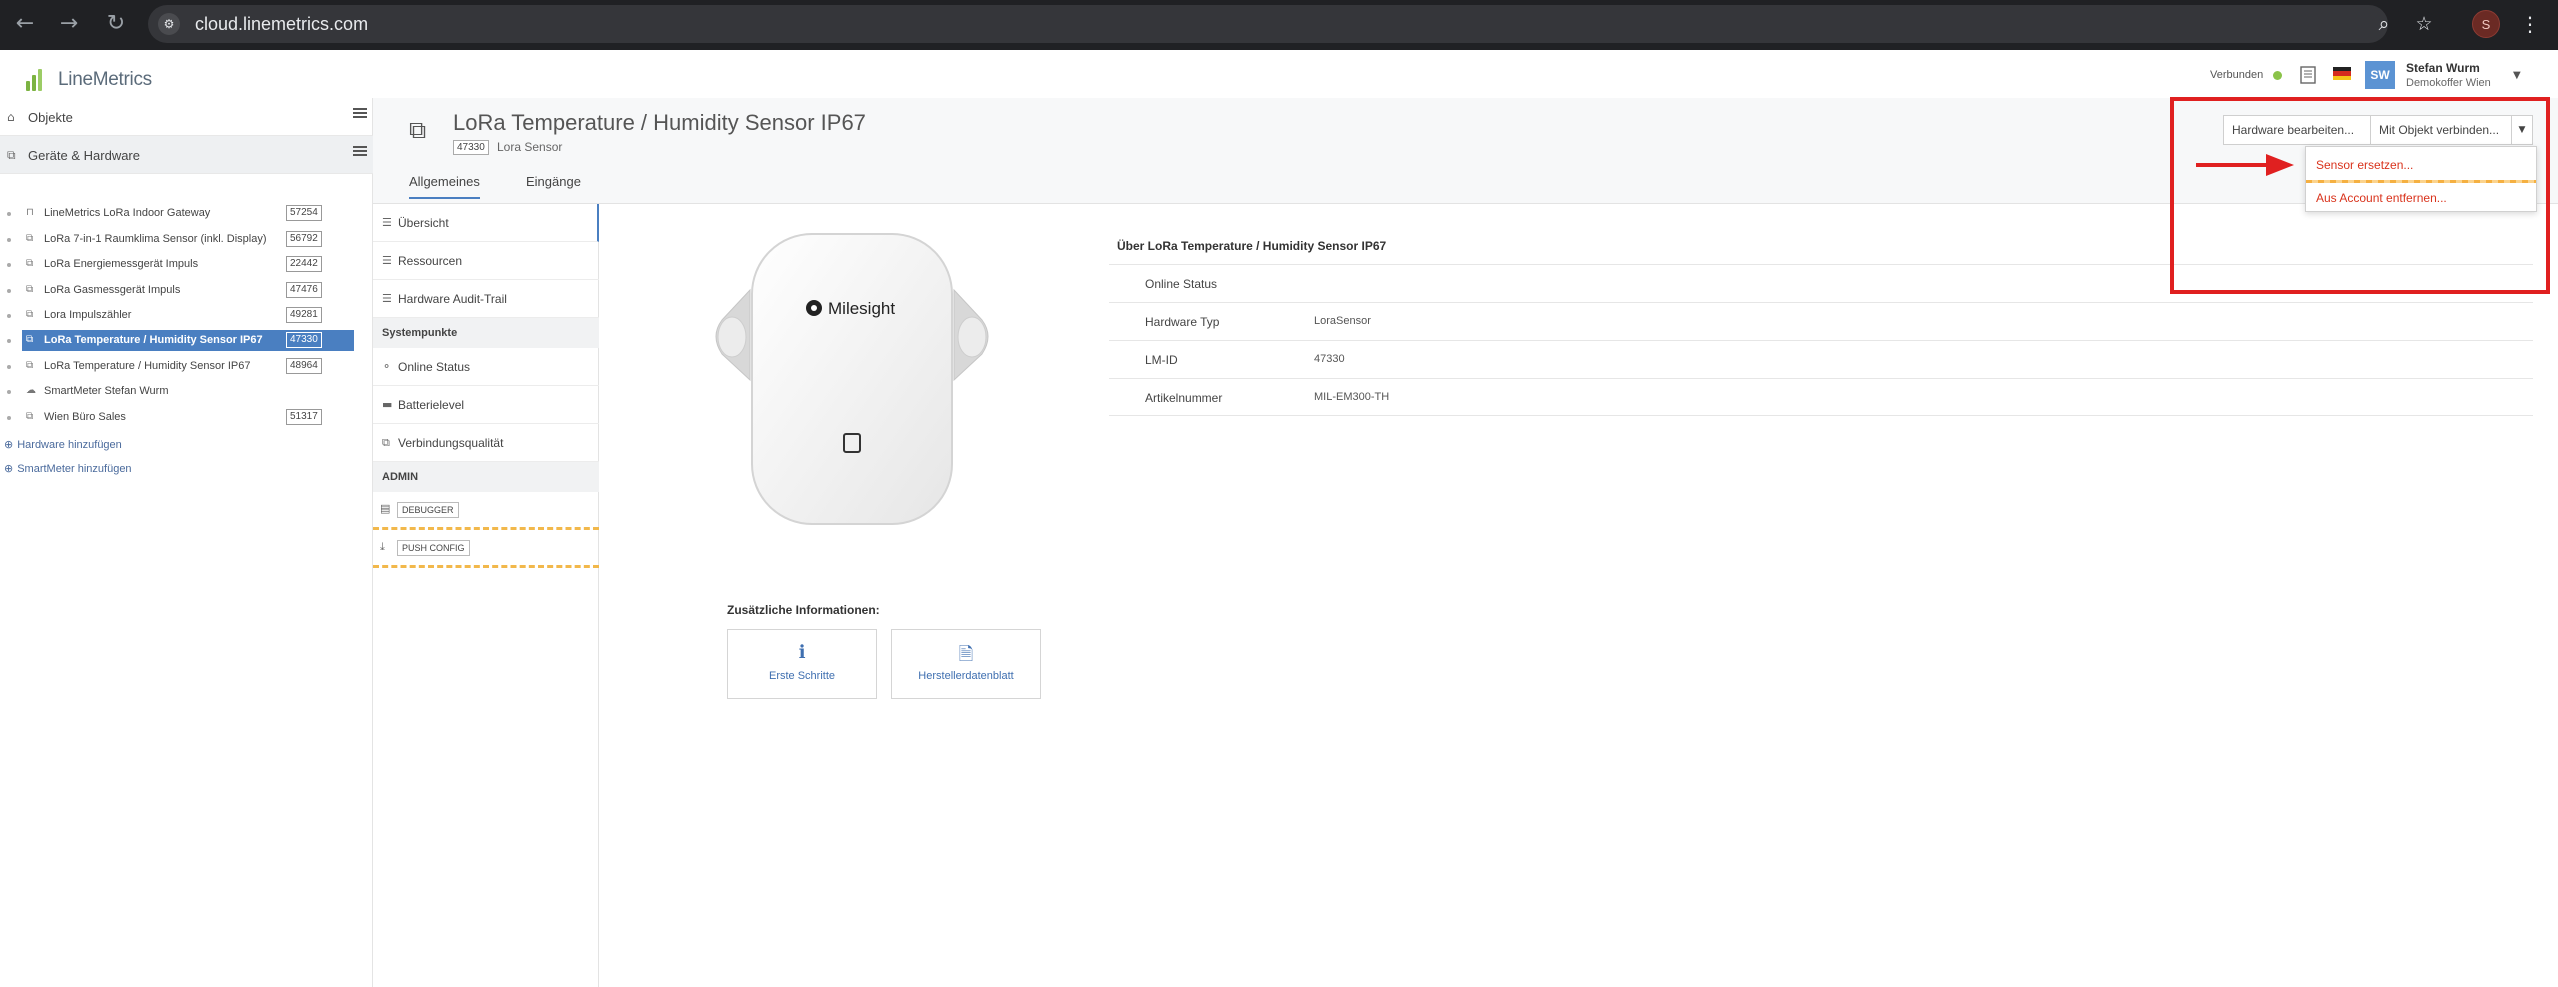  I want to click on subnav-battery: ▬ Batterielevel, so click(486, 405).